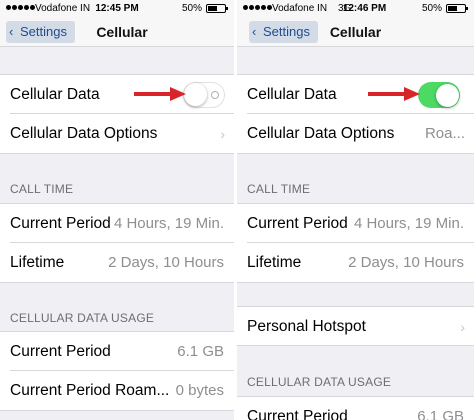 The height and width of the screenshot is (420, 474). Describe the element at coordinates (215, 95) in the screenshot. I see `toggle-off-icon` at that location.